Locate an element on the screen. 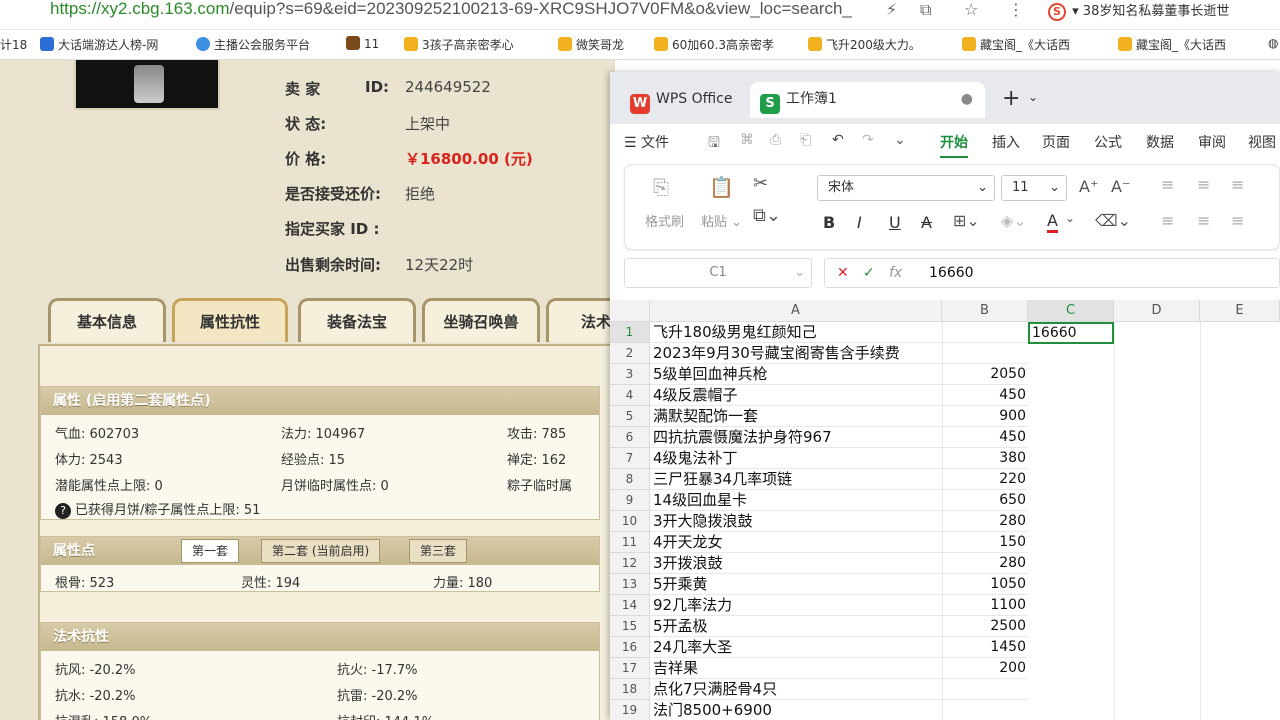 The height and width of the screenshot is (720, 1280). cell-a: 2023年9月30号藏宝阁寄售含手续费 is located at coordinates (796, 353).